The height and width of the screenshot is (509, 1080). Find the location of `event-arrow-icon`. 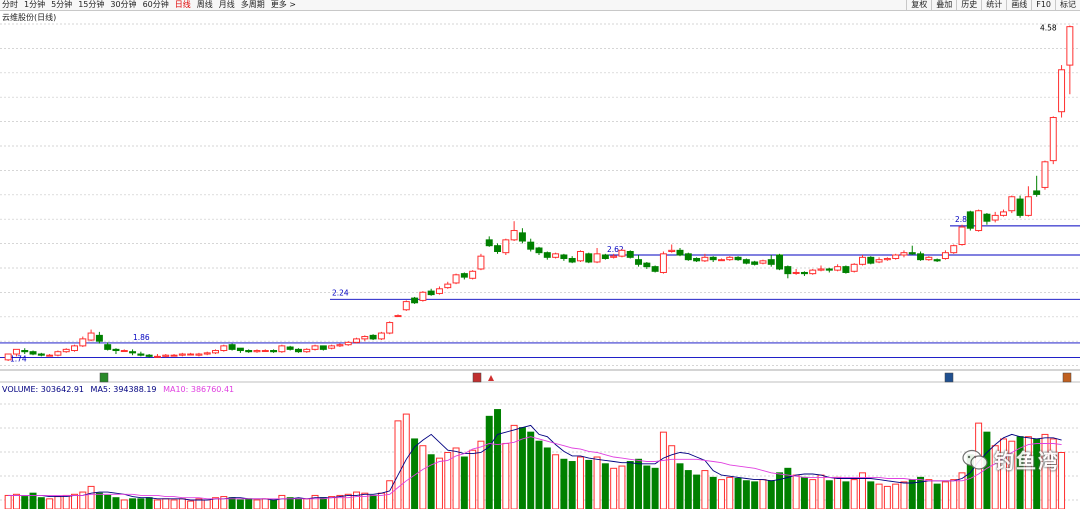

event-arrow-icon is located at coordinates (491, 378).